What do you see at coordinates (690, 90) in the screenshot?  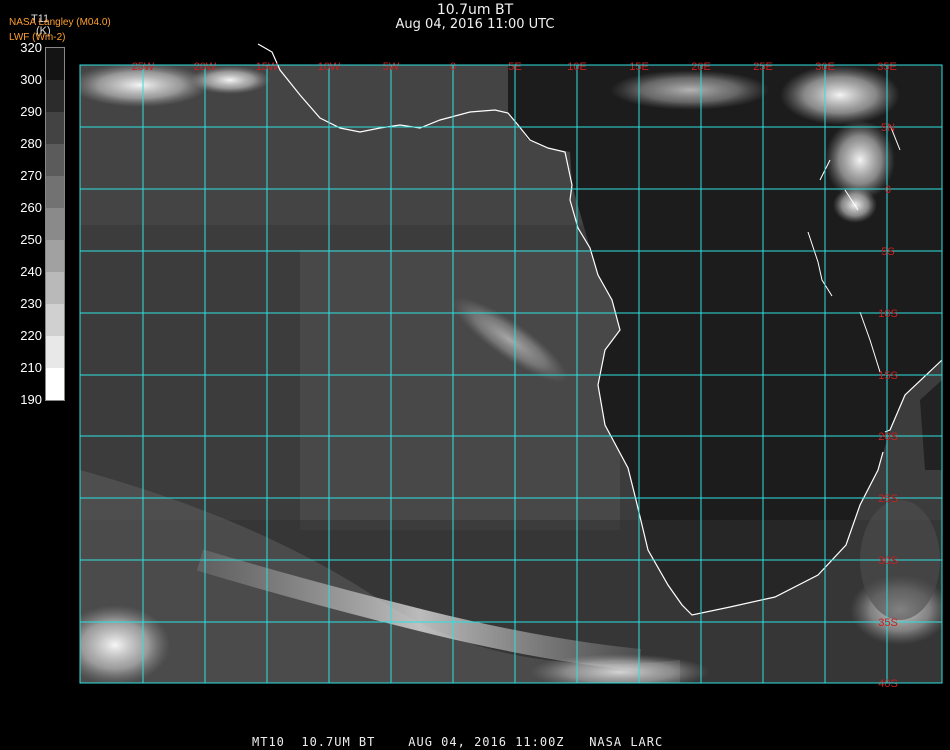 I see `cloud-n2` at bounding box center [690, 90].